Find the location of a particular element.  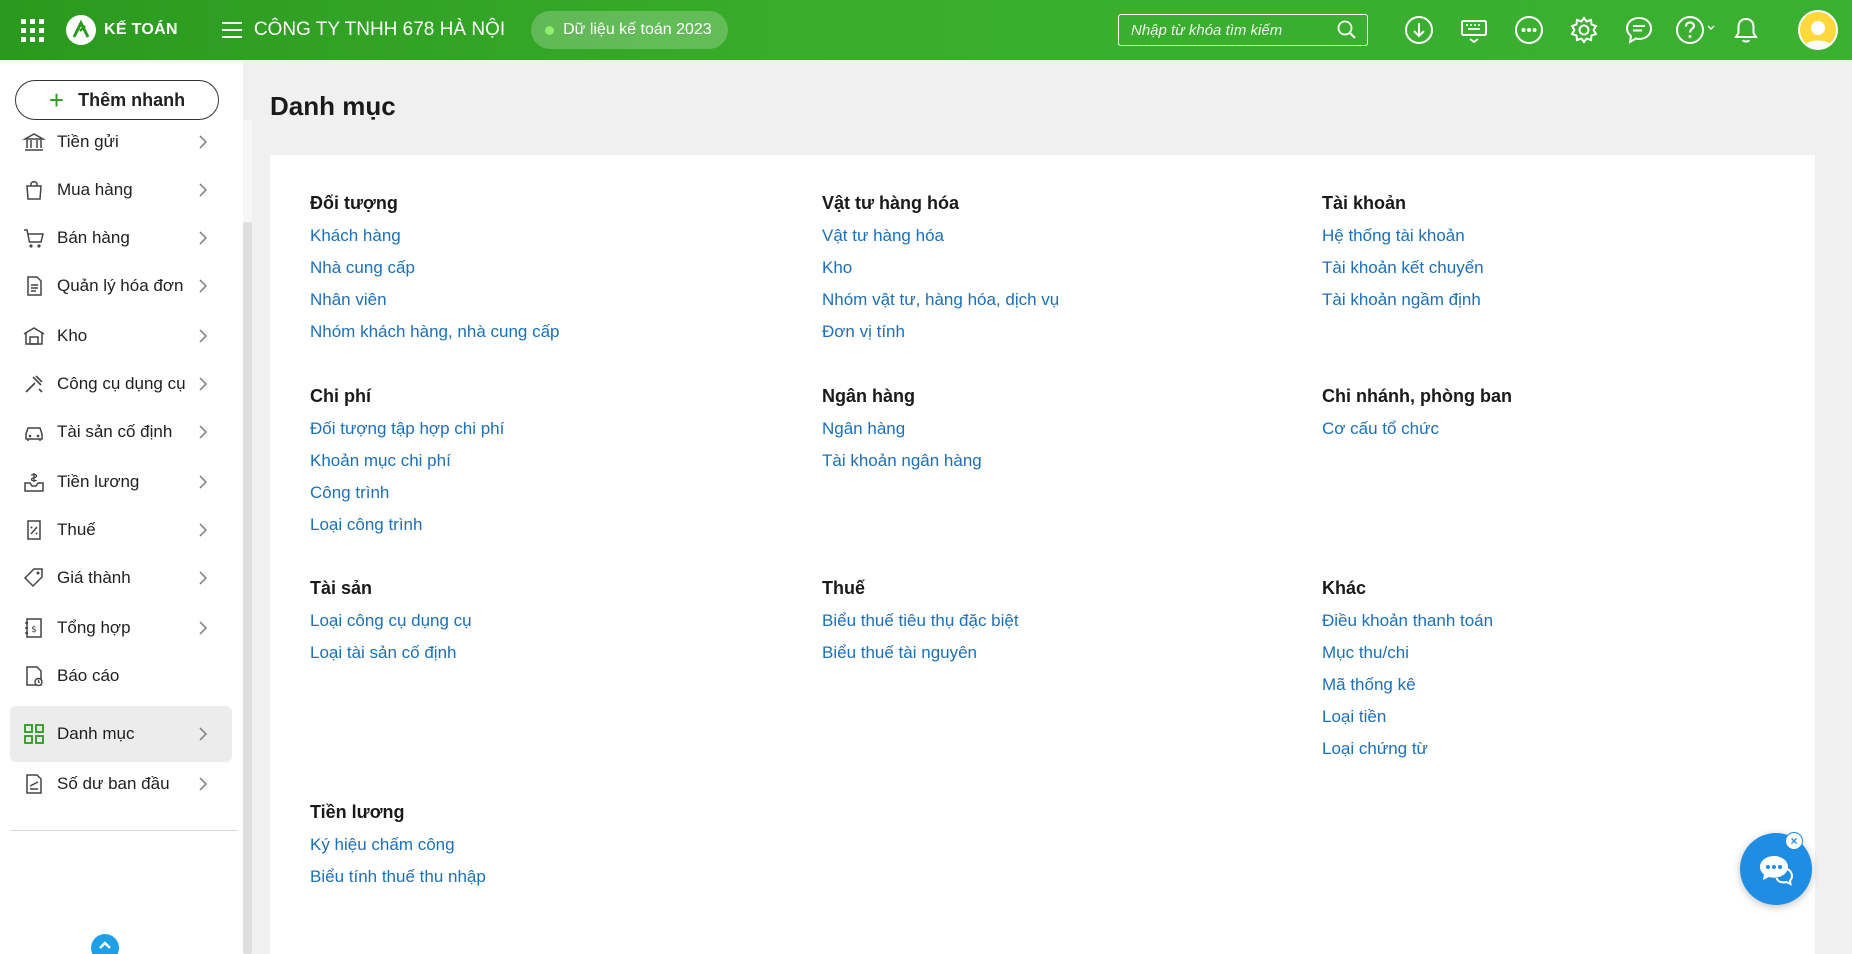

sidebar-scrollbar-thumb is located at coordinates (247, 588).